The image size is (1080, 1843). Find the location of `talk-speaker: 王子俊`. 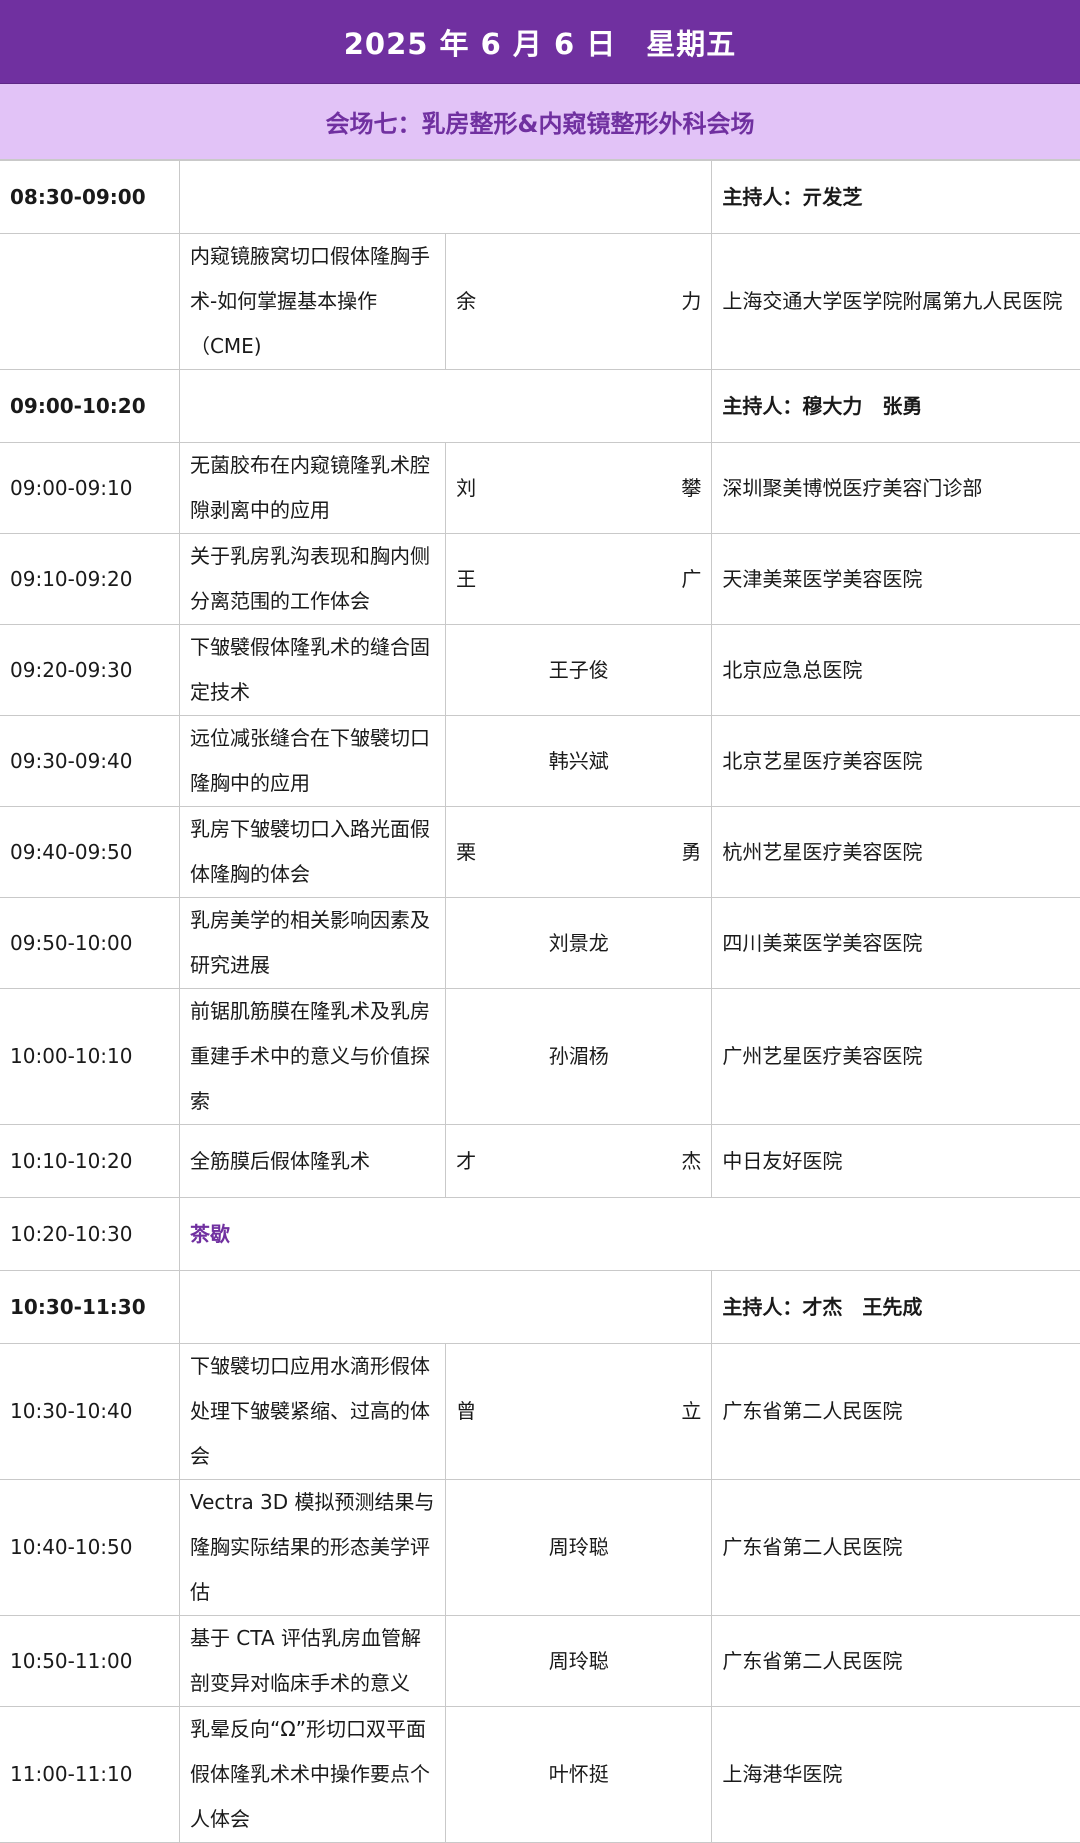

talk-speaker: 王子俊 is located at coordinates (579, 670).